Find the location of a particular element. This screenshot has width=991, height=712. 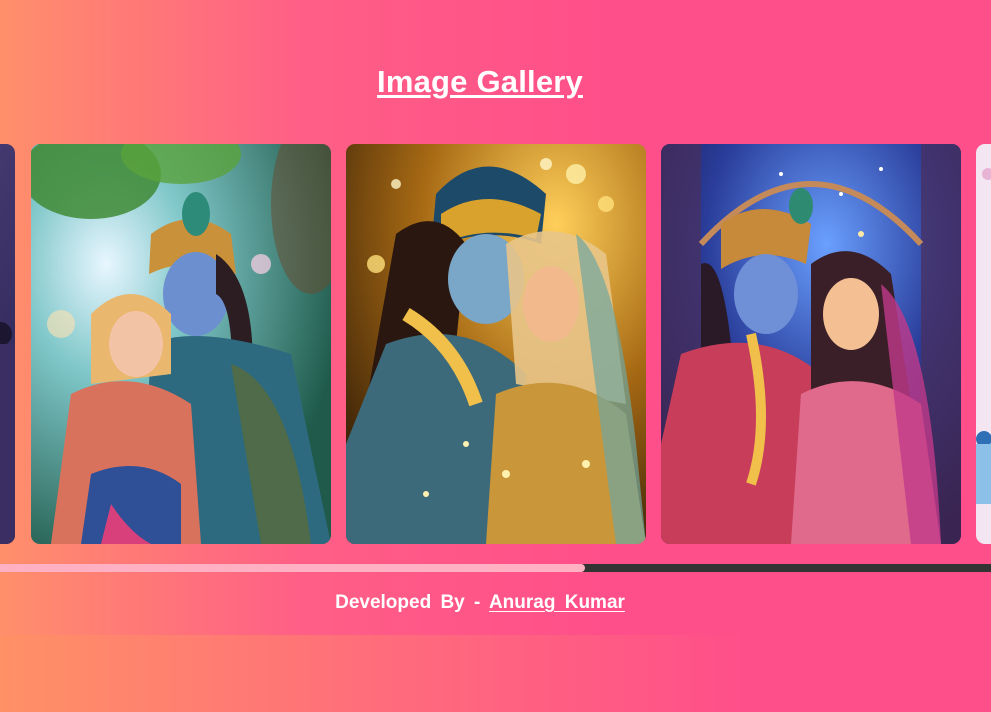

gallery-scrollbar is located at coordinates (495, 568).